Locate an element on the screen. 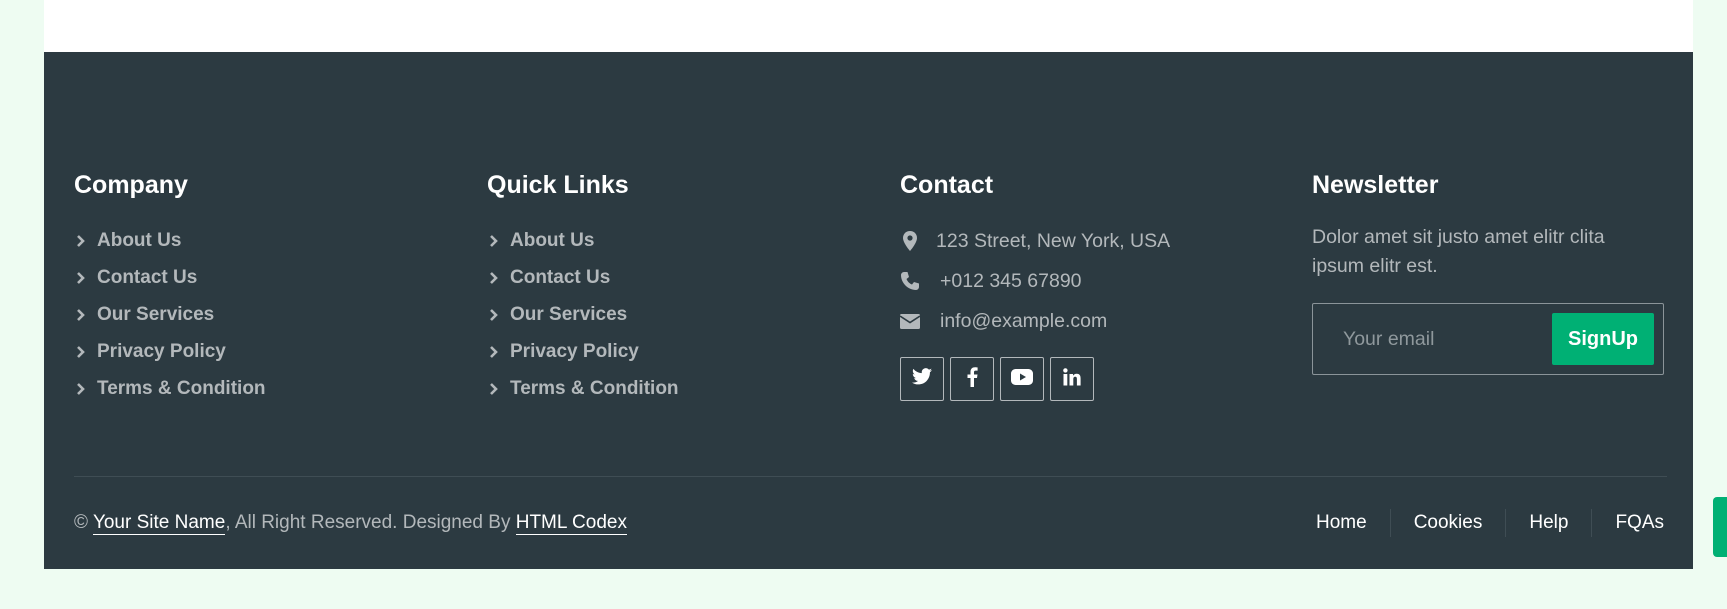  contact-email: info@example.com is located at coordinates (1090, 321).